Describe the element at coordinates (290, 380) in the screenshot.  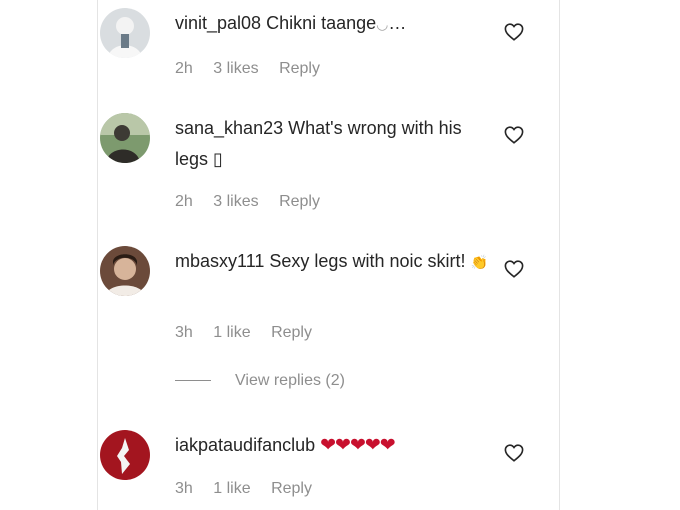
I see `view-replies-label: View replies (2)` at that location.